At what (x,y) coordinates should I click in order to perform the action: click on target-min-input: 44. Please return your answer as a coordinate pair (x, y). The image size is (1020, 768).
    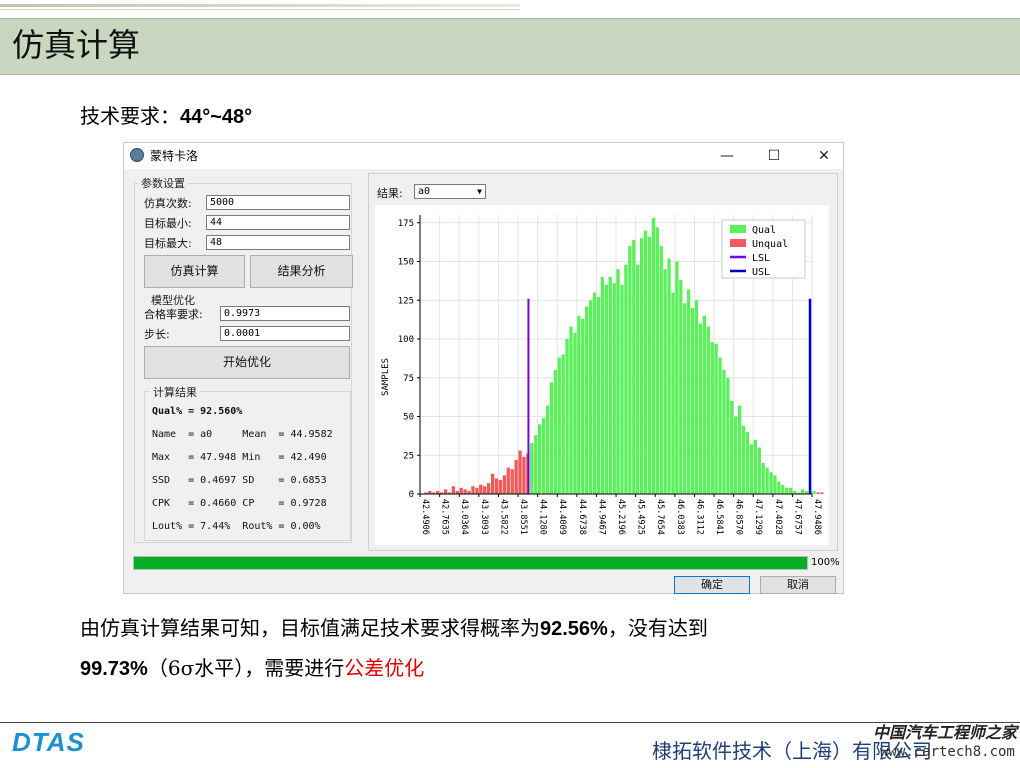
    Looking at the image, I should click on (278, 222).